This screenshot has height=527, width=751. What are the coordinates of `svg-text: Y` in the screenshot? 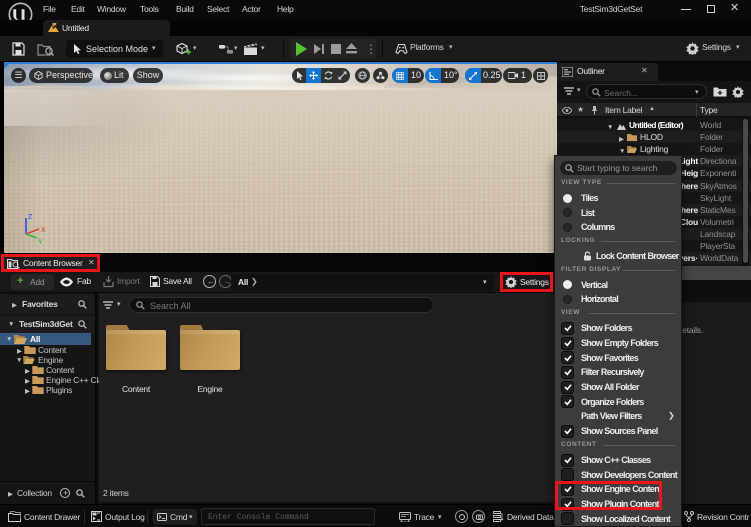 It's located at (40, 242).